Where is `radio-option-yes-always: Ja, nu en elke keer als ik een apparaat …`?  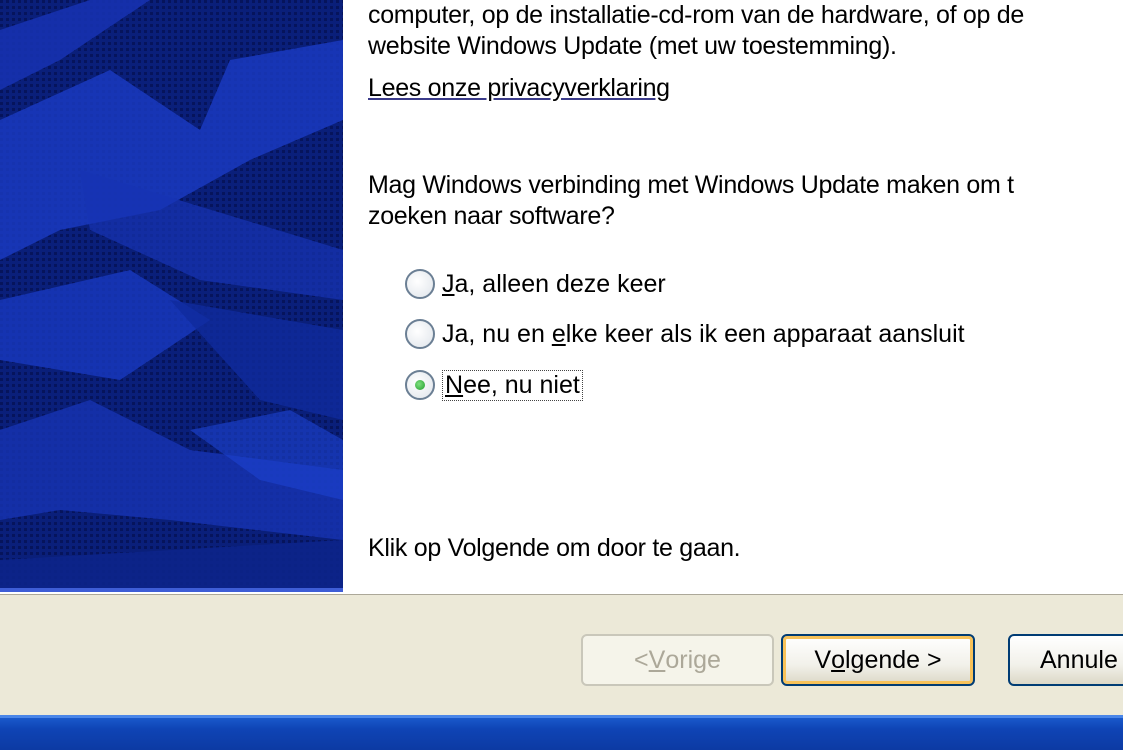 radio-option-yes-always: Ja, nu en elke keer als ik een apparaat … is located at coordinates (685, 334).